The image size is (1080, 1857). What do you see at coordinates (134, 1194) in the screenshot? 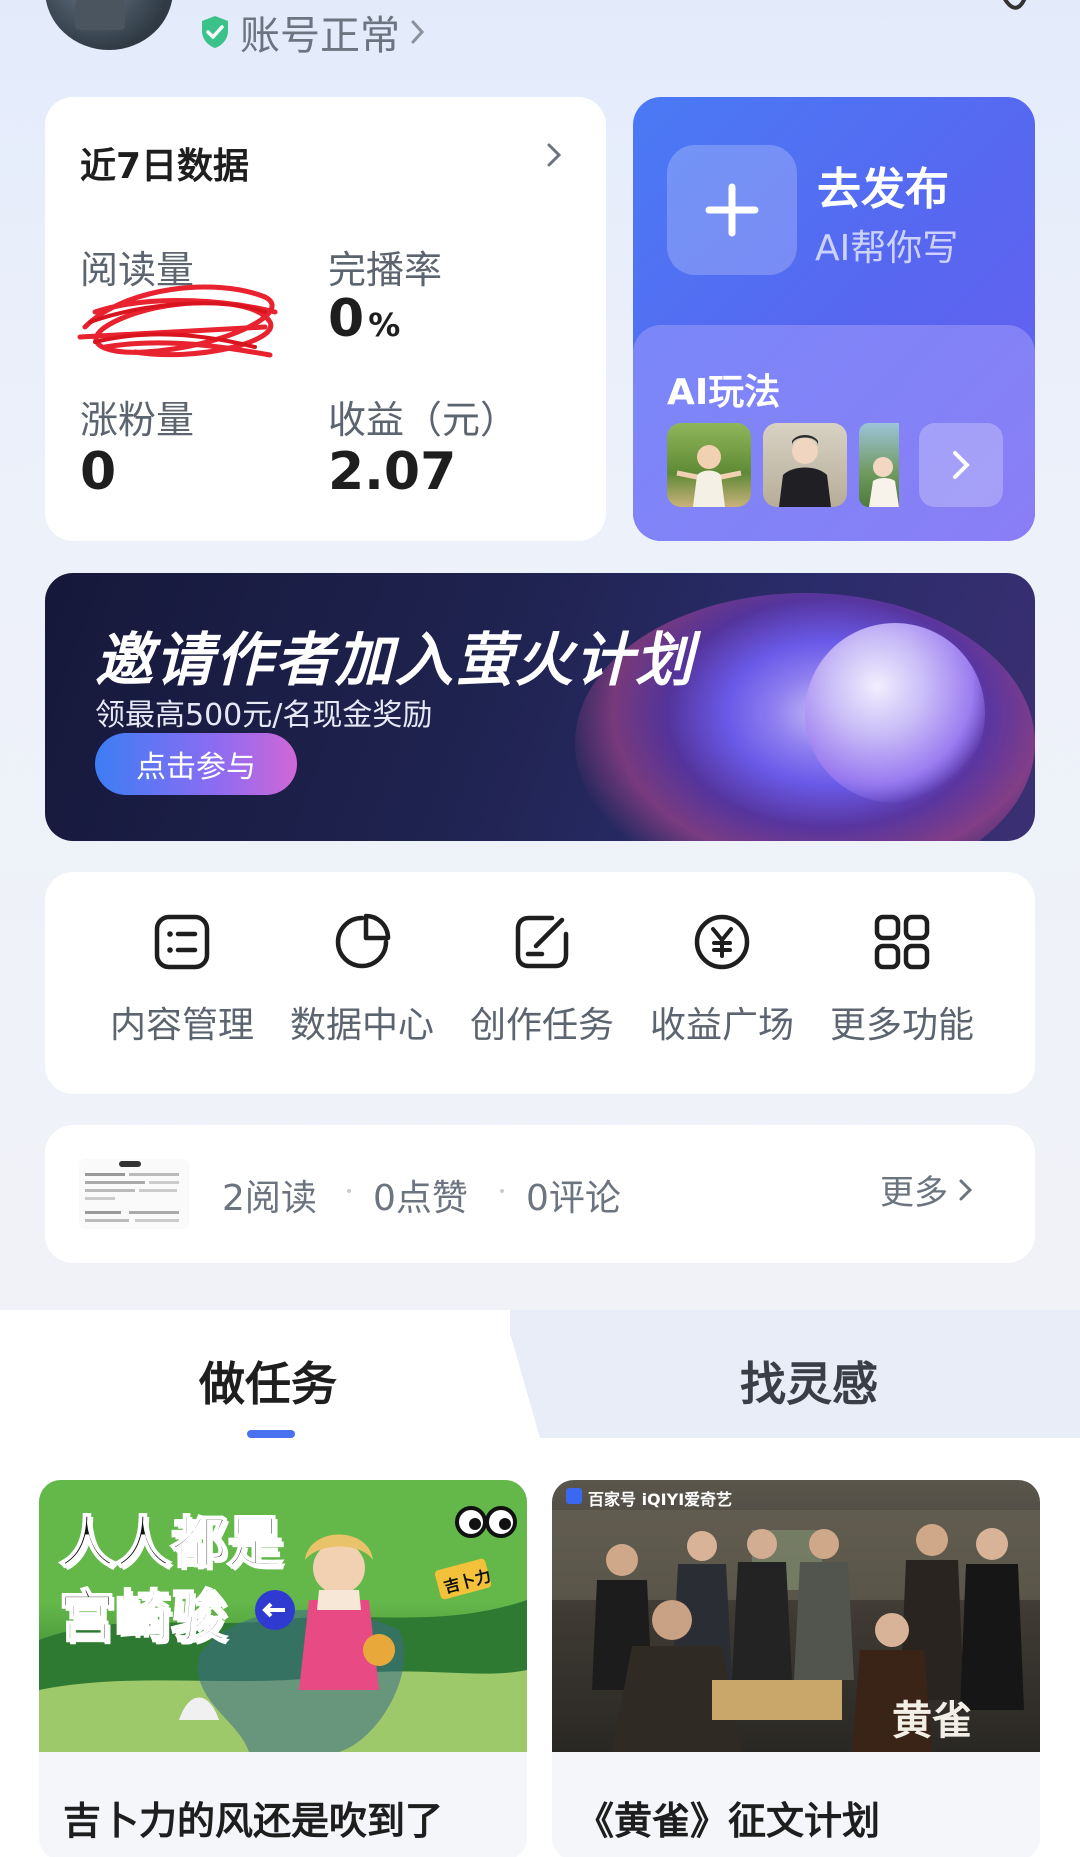
I see `article-thumbnail` at bounding box center [134, 1194].